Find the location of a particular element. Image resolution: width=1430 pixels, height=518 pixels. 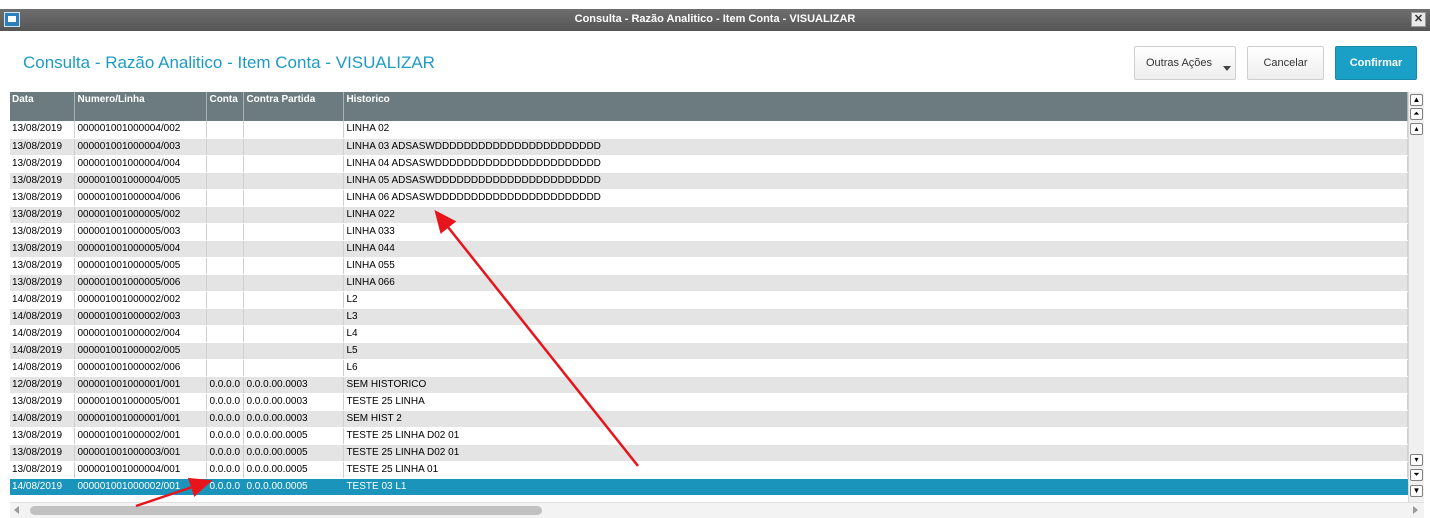

scroll-top-icon: ▲ is located at coordinates (1416, 100).